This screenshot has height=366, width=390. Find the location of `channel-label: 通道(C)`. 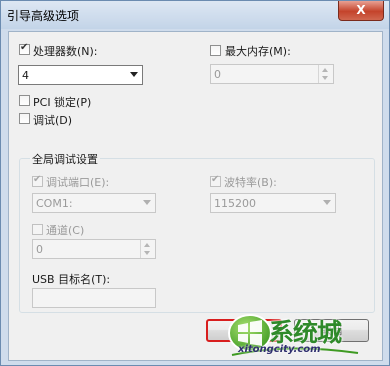

channel-label: 通道(C) is located at coordinates (65, 230).